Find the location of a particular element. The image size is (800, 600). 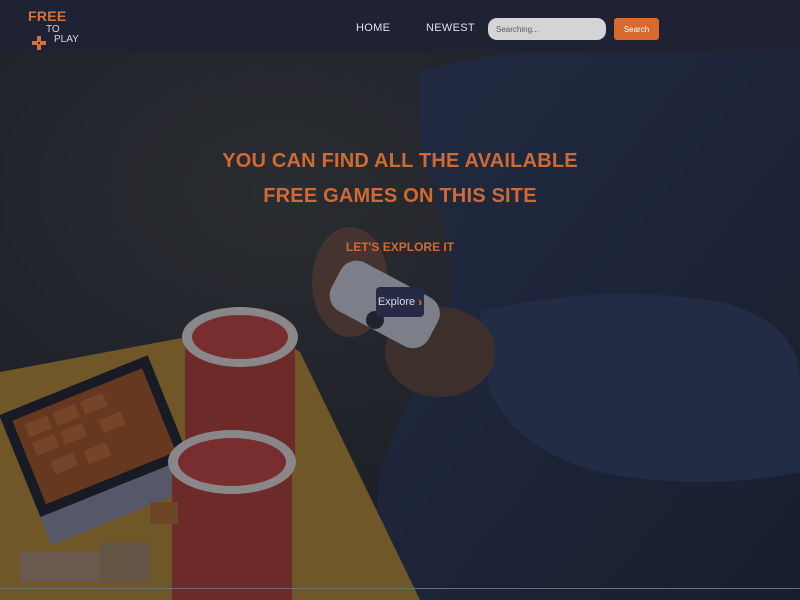

logo-word-free: FREE is located at coordinates (47, 16).